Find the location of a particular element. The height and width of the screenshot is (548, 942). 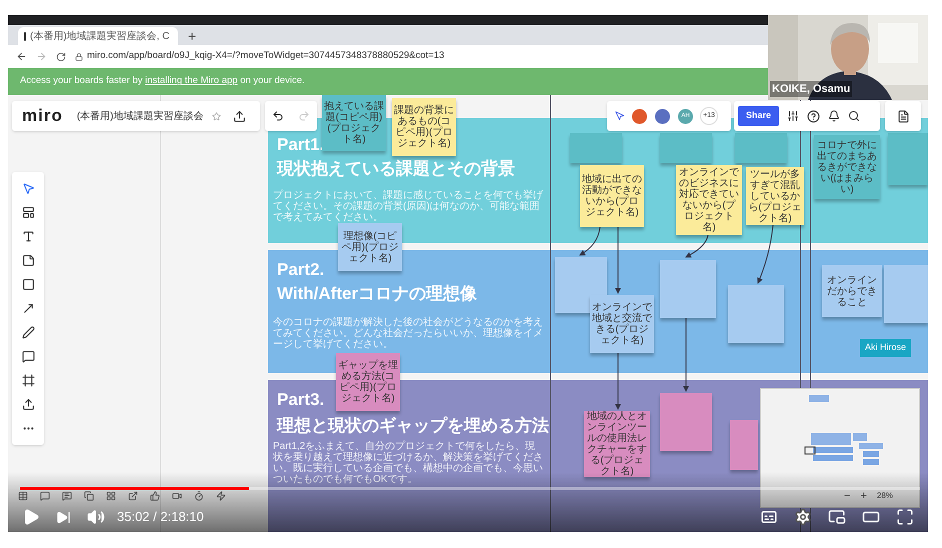

sticky-note-text: ギャップを埋める方法(コピペ用)(プロジェクト名) is located at coordinates (368, 382).